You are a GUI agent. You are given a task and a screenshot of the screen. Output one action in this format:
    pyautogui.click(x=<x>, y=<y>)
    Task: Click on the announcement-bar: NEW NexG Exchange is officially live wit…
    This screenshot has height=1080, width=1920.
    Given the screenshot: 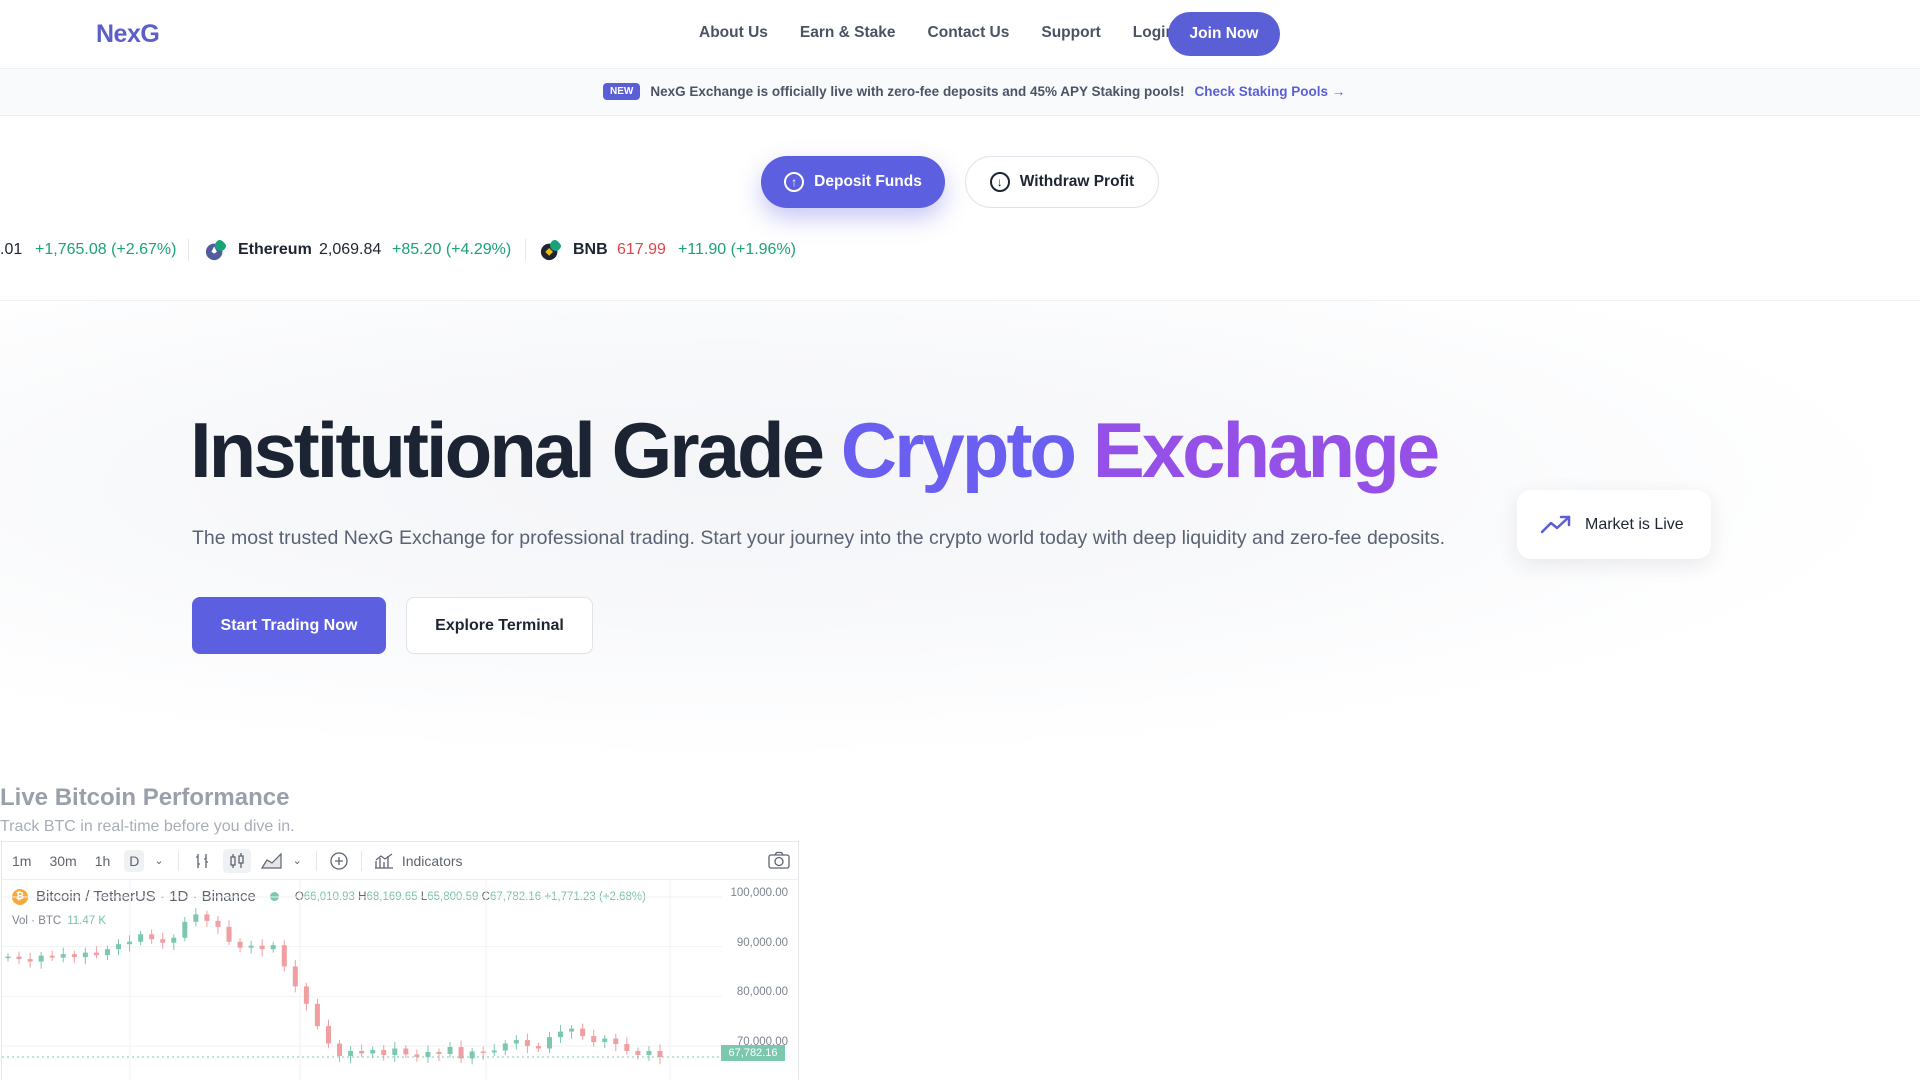 What is the action you would take?
    pyautogui.click(x=960, y=92)
    